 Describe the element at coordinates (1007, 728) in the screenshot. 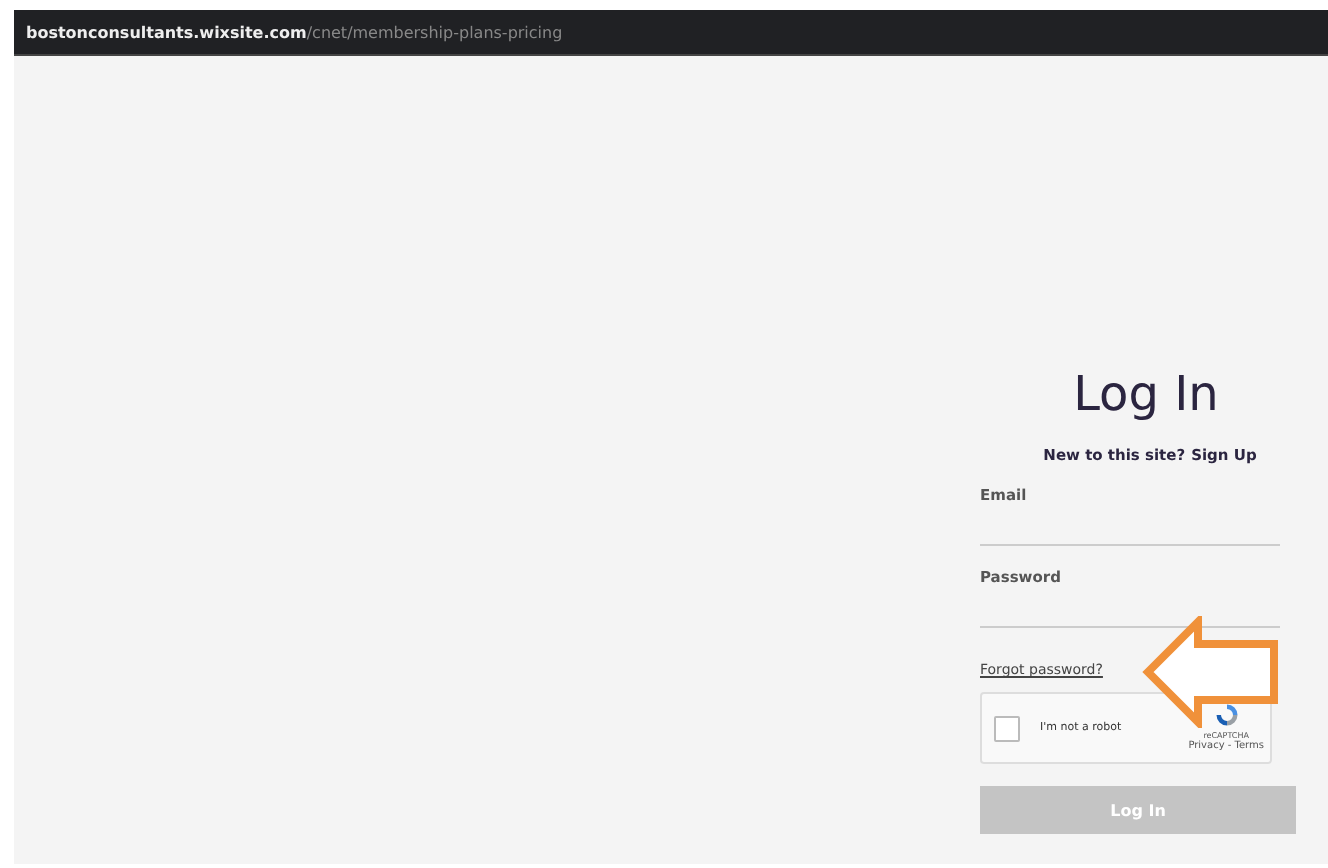

I see `captcha-checkbox` at that location.